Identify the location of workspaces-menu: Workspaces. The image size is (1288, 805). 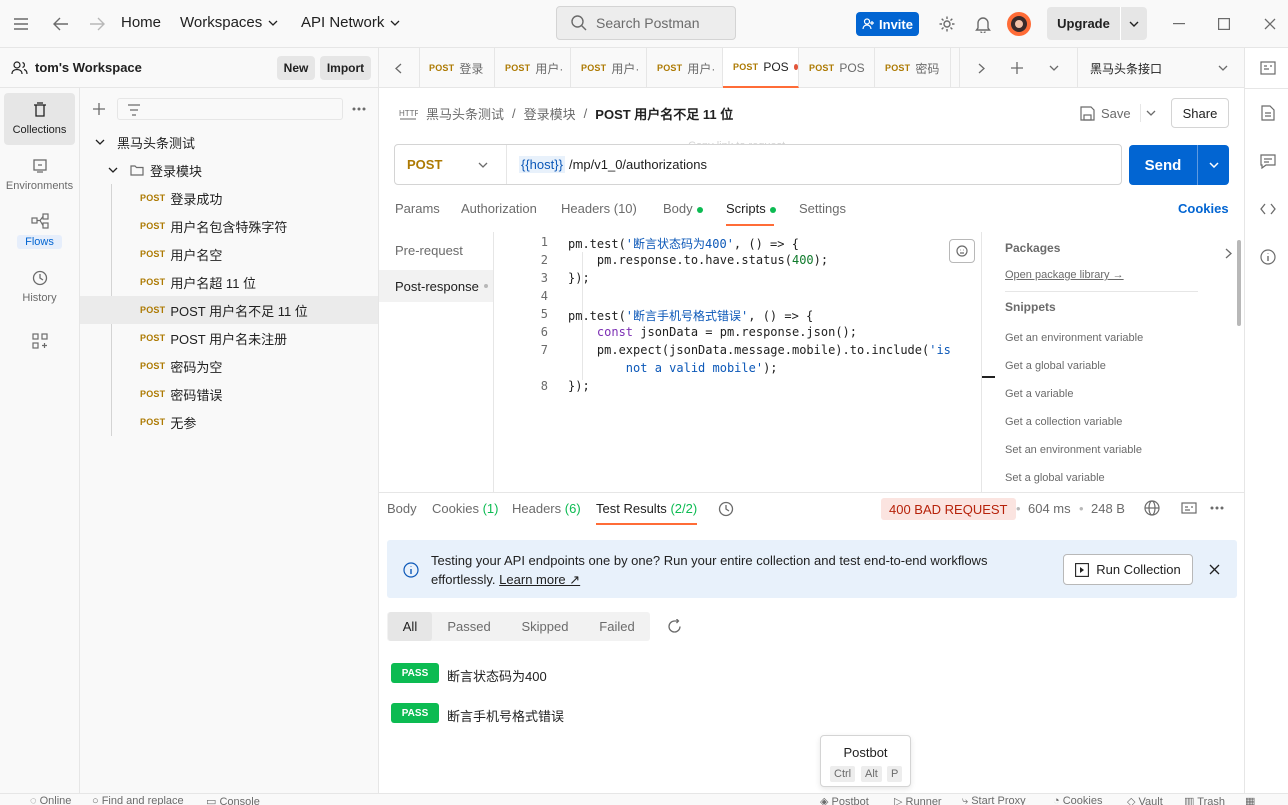
(229, 22).